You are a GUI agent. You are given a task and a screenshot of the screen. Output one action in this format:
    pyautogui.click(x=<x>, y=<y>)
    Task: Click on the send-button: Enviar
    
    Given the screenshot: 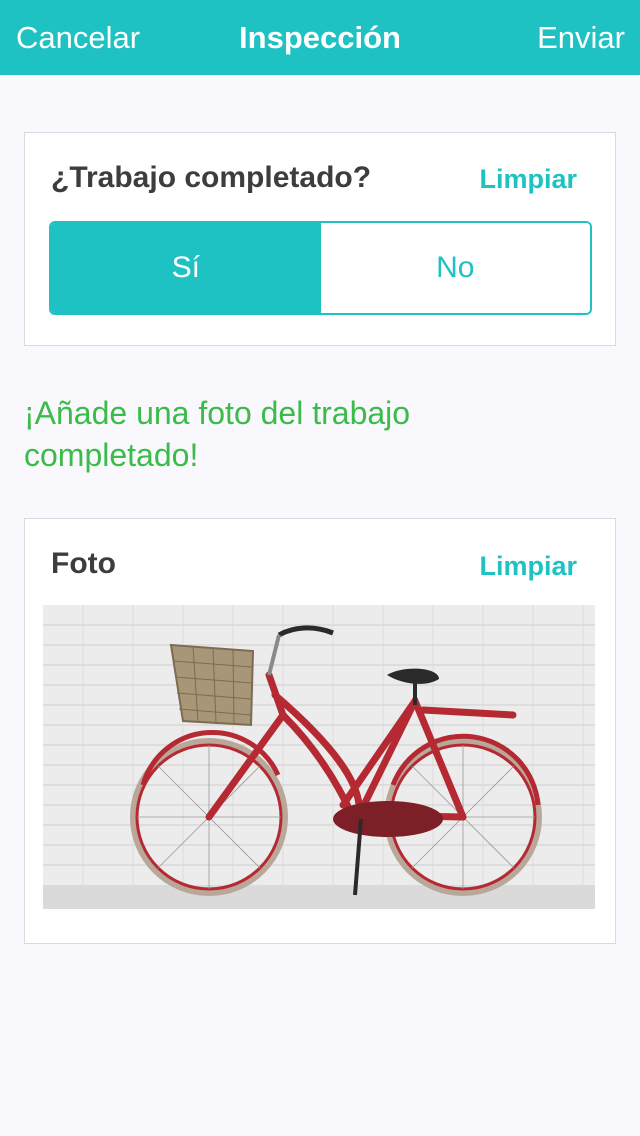 What is the action you would take?
    pyautogui.click(x=581, y=38)
    